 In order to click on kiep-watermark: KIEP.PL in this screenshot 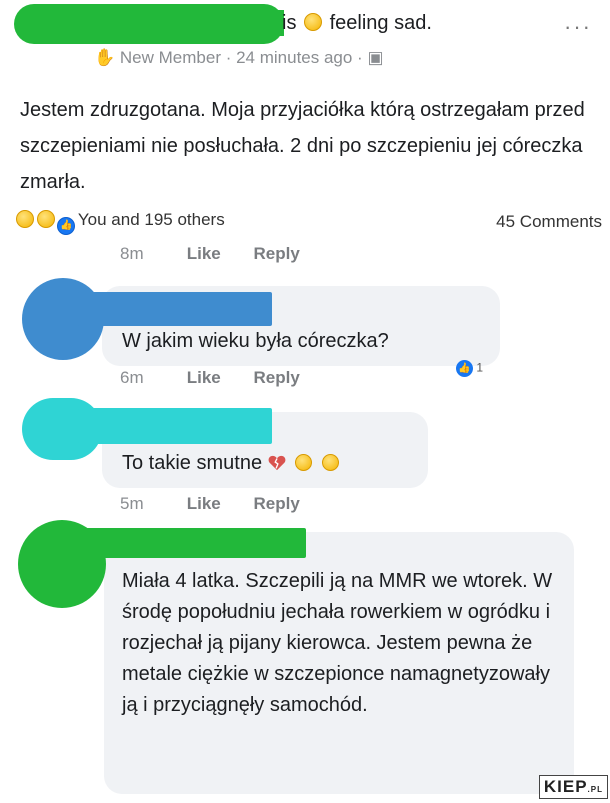, I will do `click(573, 787)`.